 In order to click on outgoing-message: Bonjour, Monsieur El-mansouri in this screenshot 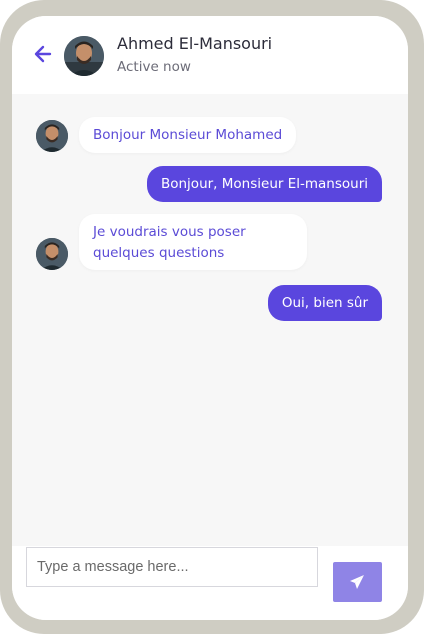, I will do `click(264, 184)`.